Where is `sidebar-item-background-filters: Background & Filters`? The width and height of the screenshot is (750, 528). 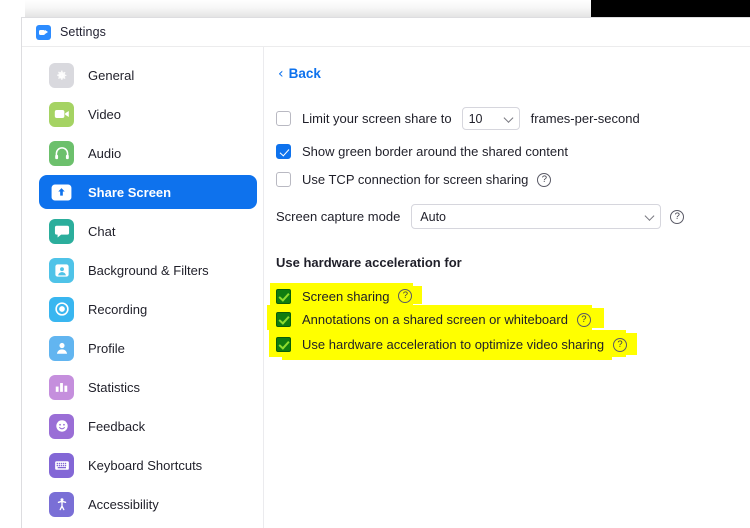 sidebar-item-background-filters: Background & Filters is located at coordinates (148, 270).